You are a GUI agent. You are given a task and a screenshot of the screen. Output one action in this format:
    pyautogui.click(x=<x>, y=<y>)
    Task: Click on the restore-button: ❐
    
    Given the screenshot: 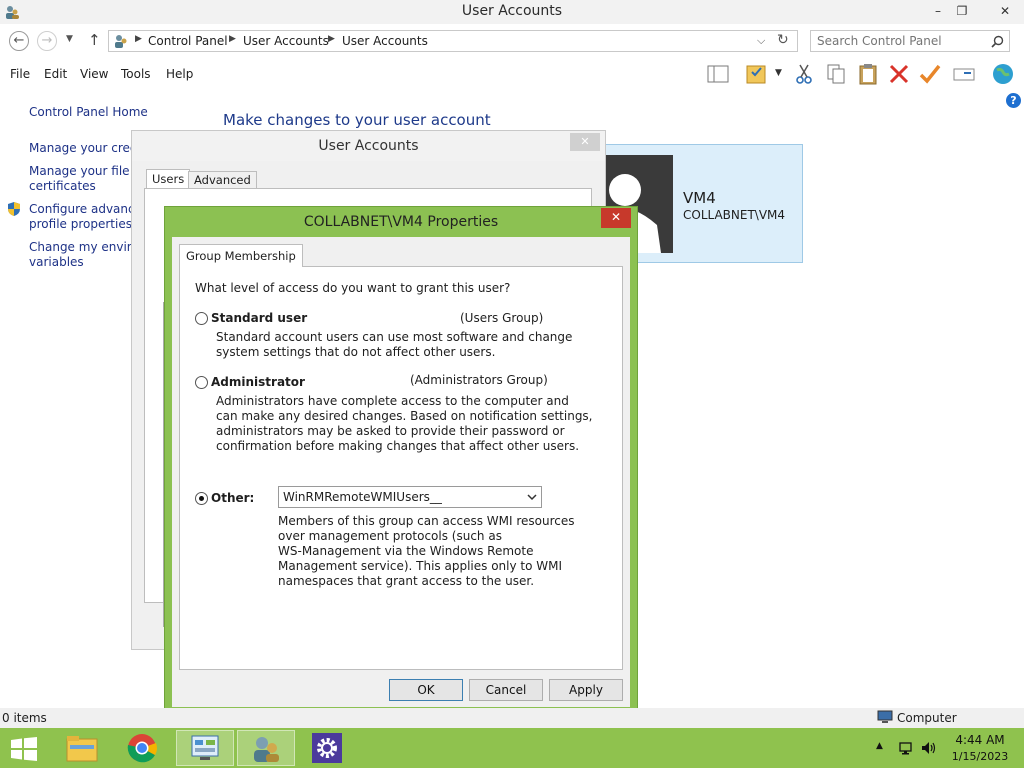 What is the action you would take?
    pyautogui.click(x=962, y=11)
    